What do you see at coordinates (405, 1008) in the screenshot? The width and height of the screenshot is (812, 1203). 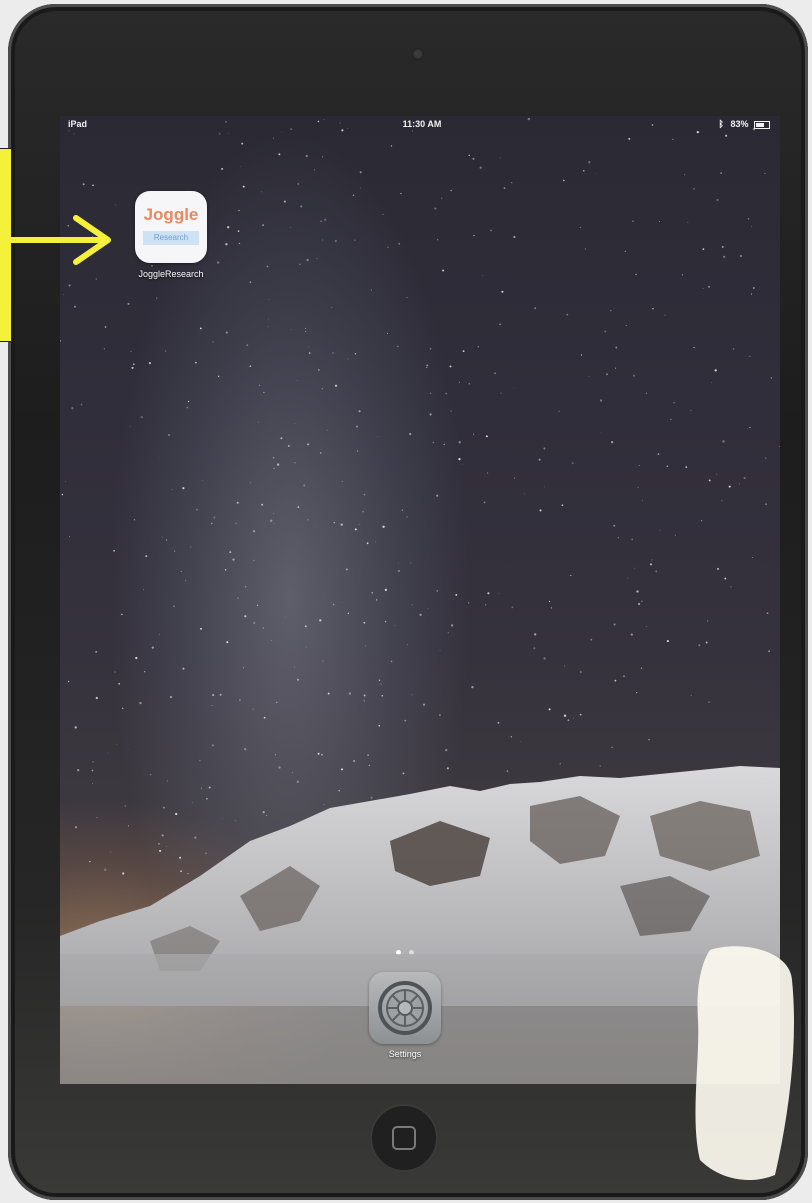 I see `settings-gear-icon` at bounding box center [405, 1008].